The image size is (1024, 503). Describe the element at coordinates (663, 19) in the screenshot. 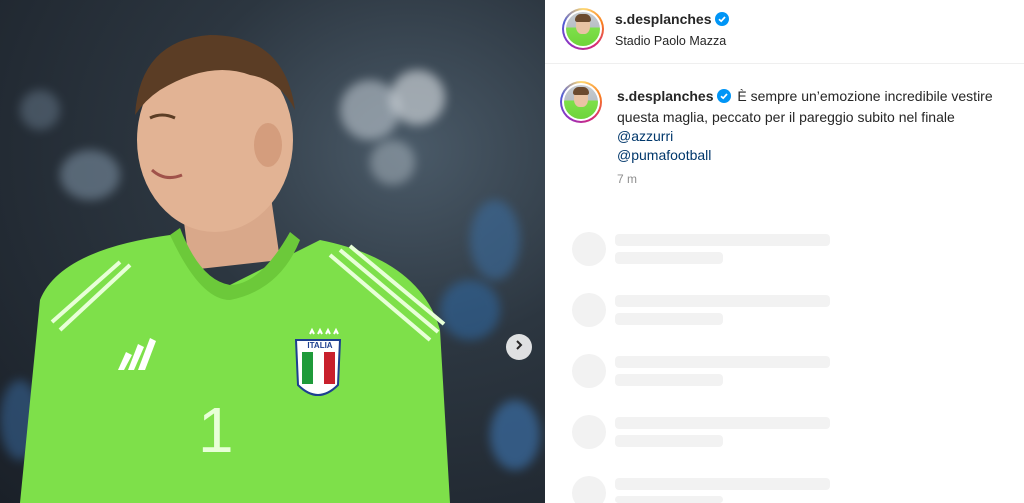

I see `author-username: s.desplanches` at that location.